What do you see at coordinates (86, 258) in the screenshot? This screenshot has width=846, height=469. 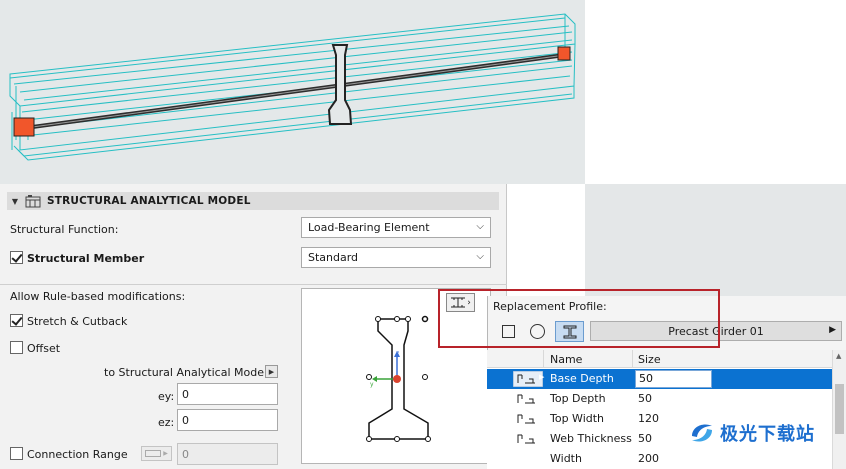 I see `structural-member-label: Structural Member` at bounding box center [86, 258].